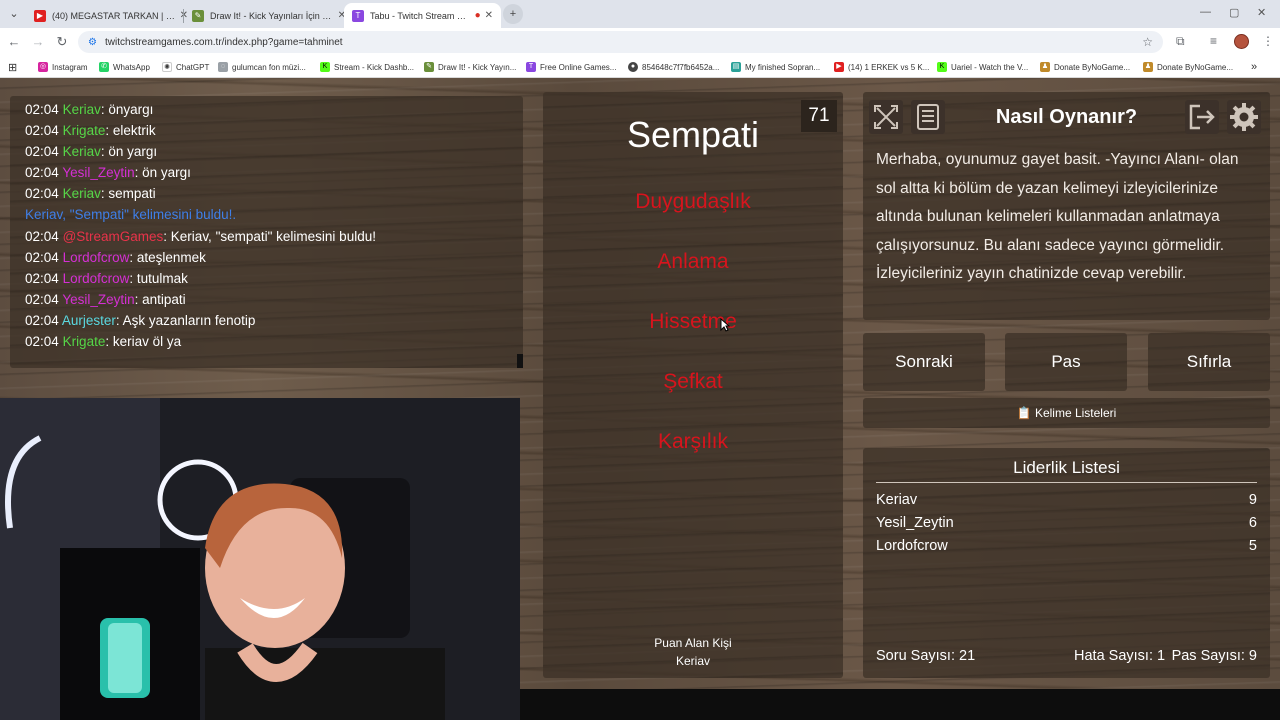 This screenshot has width=1280, height=720. I want to click on site-info-icon: ⚙, so click(92, 42).